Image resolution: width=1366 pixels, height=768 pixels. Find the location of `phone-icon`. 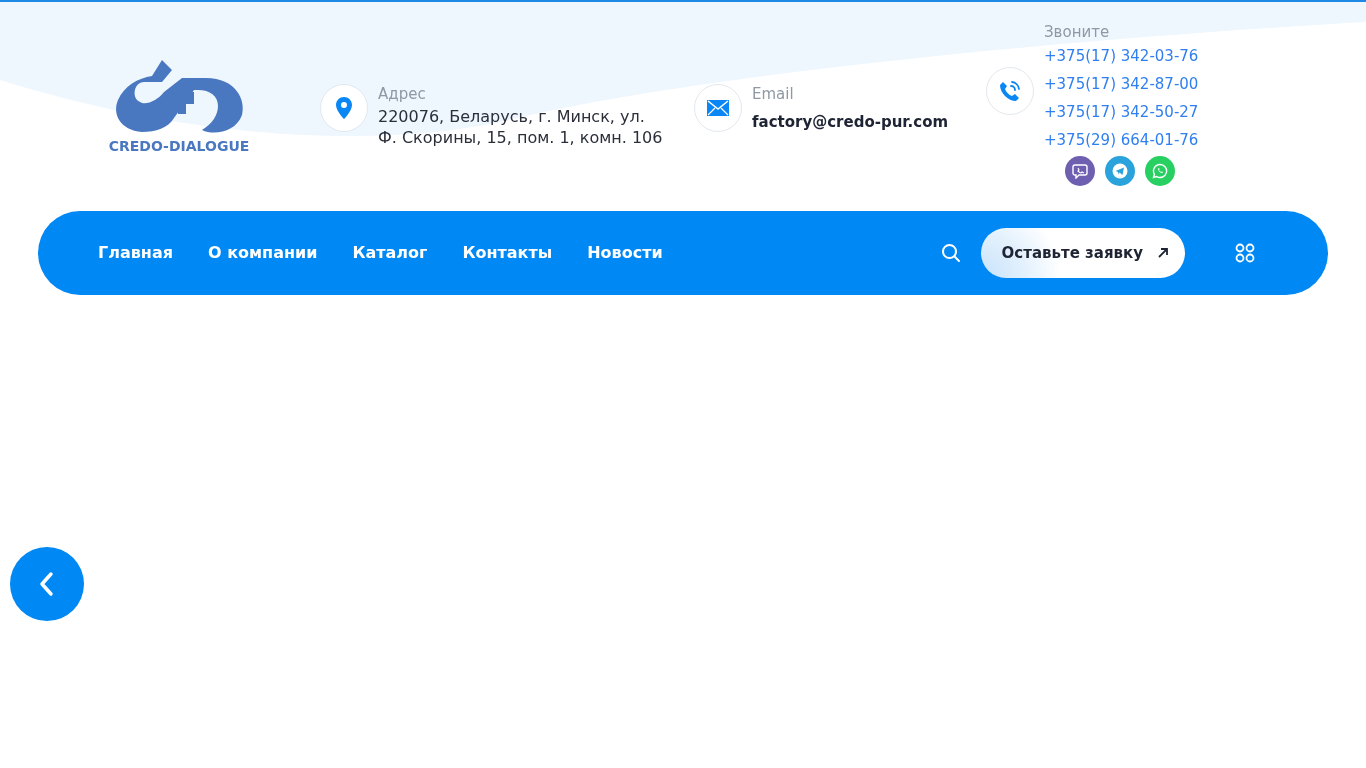

phone-icon is located at coordinates (1010, 91).